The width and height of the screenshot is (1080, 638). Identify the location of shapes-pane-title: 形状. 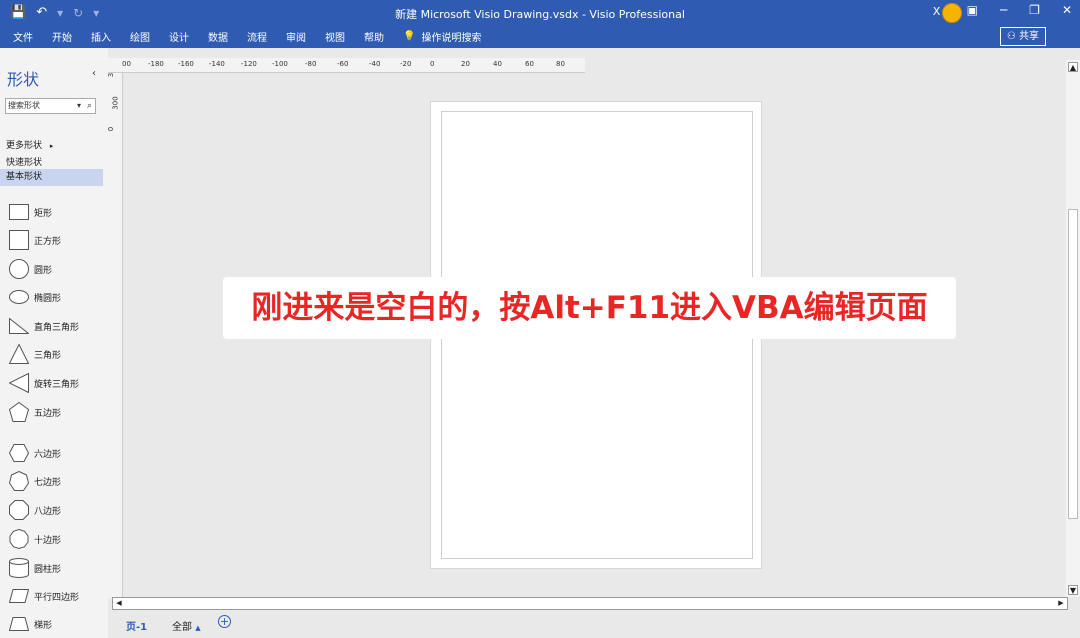
(23, 79).